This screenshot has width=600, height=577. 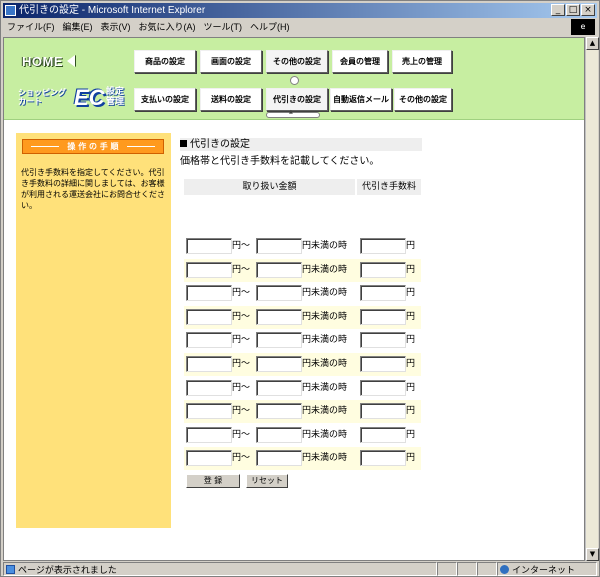 I want to click on logo-ec: EC, so click(x=89, y=97).